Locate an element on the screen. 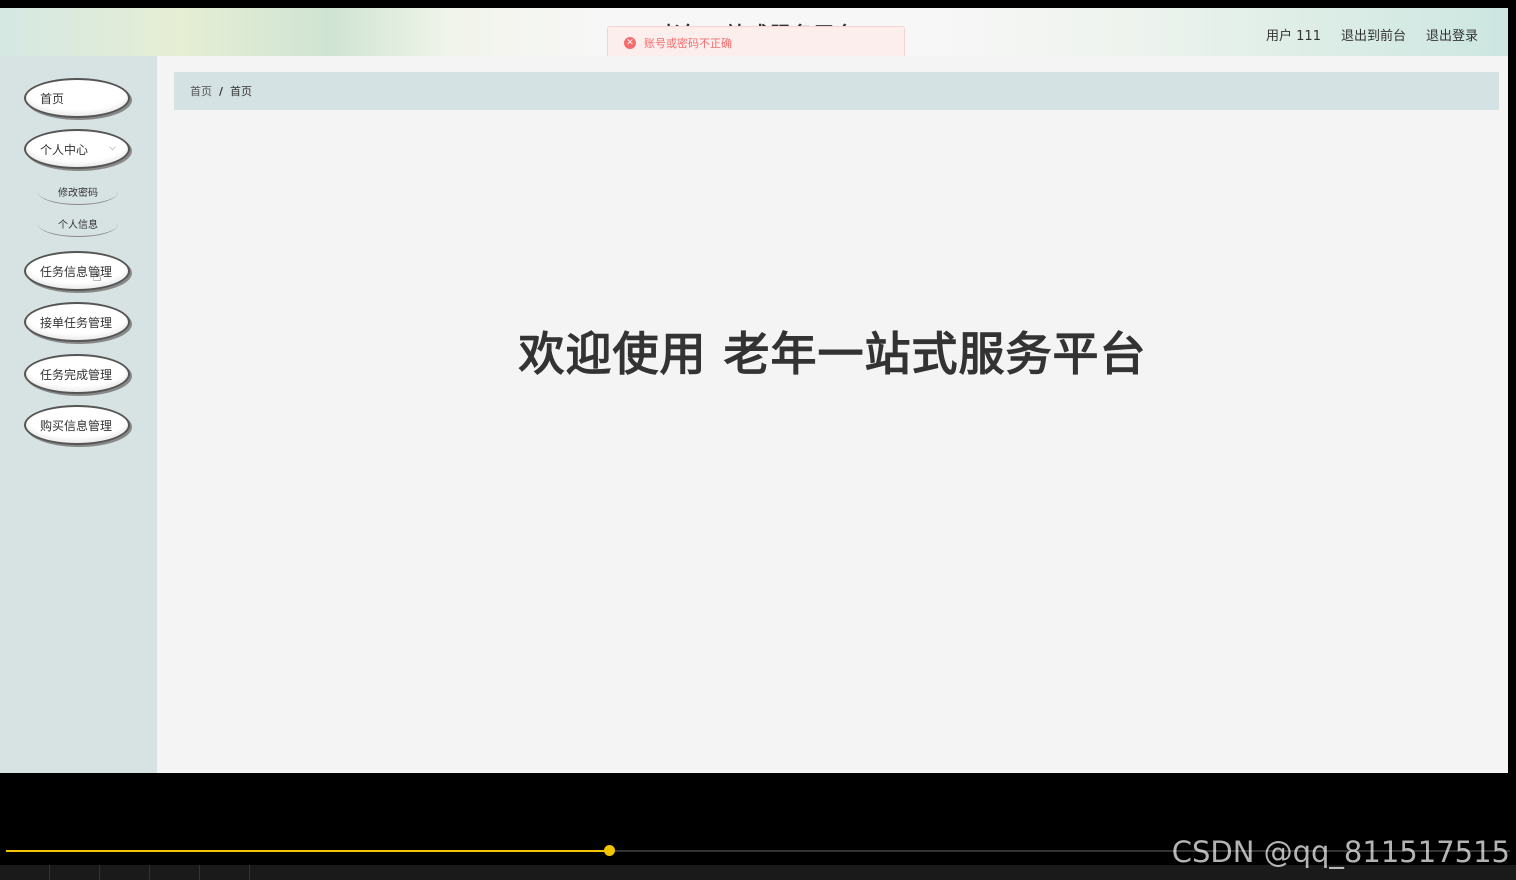  sidebar-subitem-label: 修改密码 is located at coordinates (78, 193).